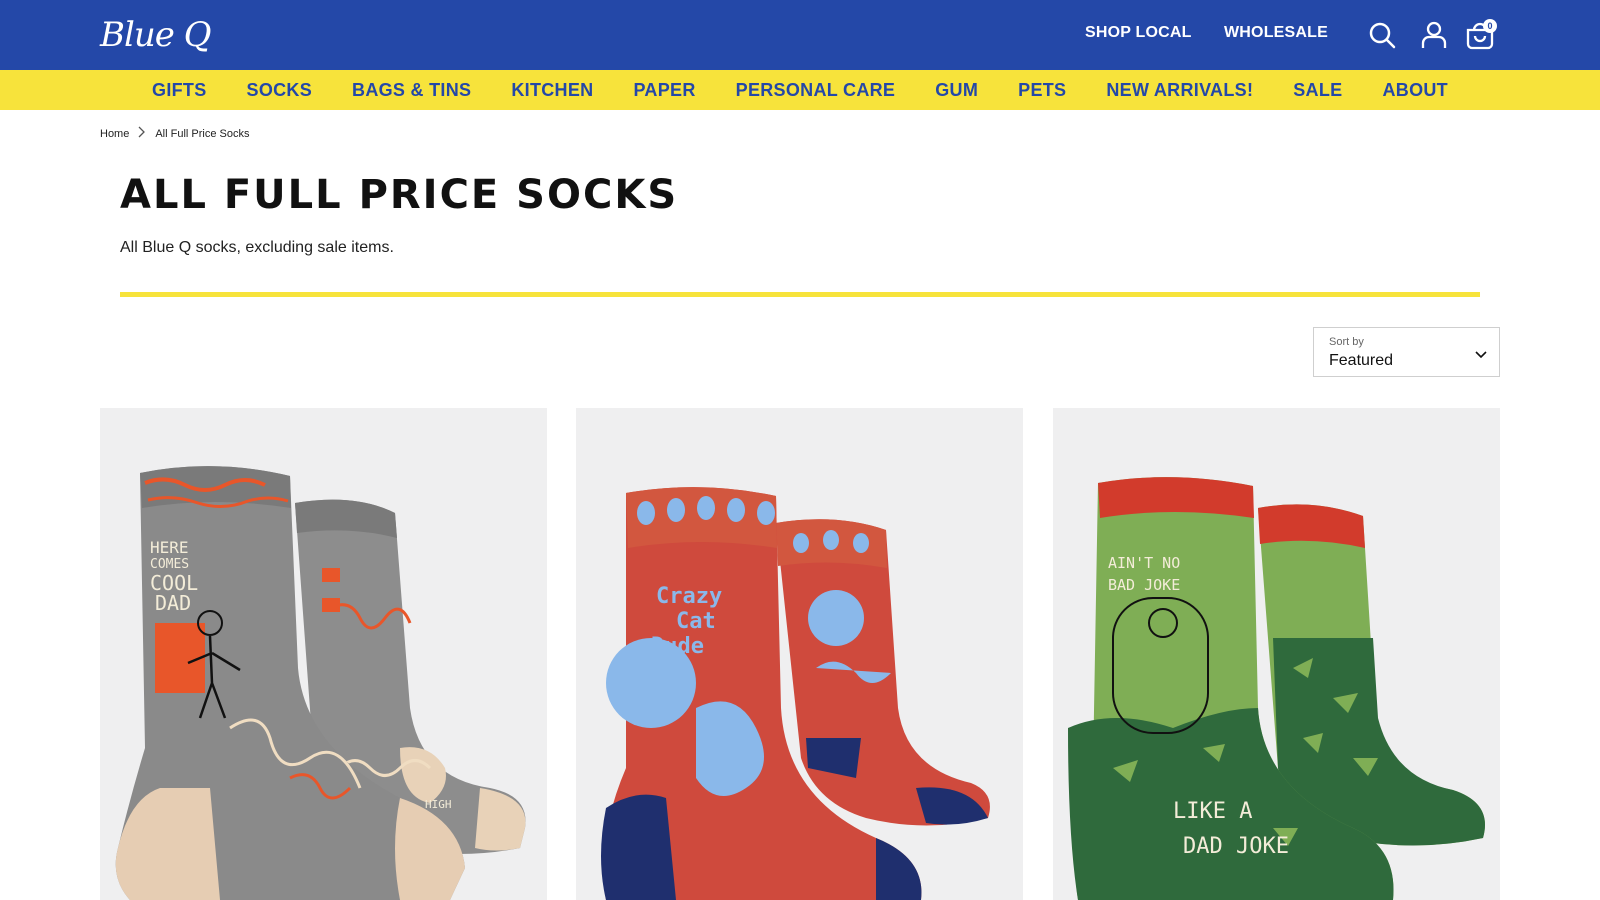 Image resolution: width=1600 pixels, height=900 pixels. Describe the element at coordinates (1144, 585) in the screenshot. I see `sock-text-line-2: BAD JOKE` at that location.